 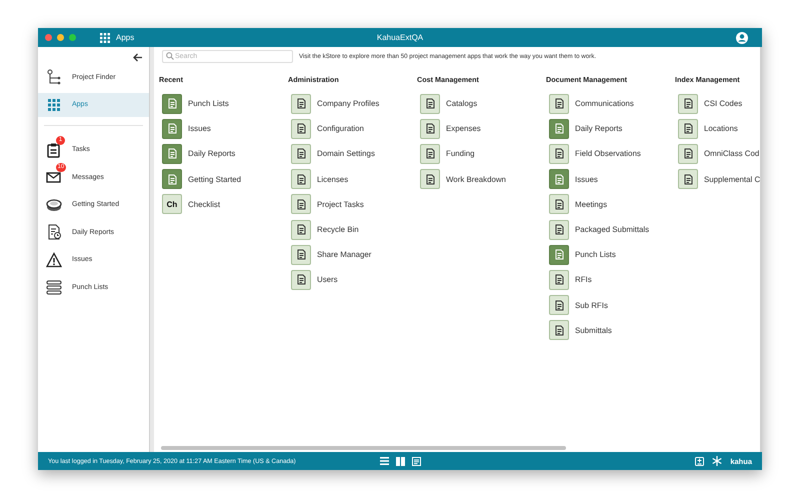 What do you see at coordinates (742, 38) in the screenshot?
I see `user-icon` at bounding box center [742, 38].